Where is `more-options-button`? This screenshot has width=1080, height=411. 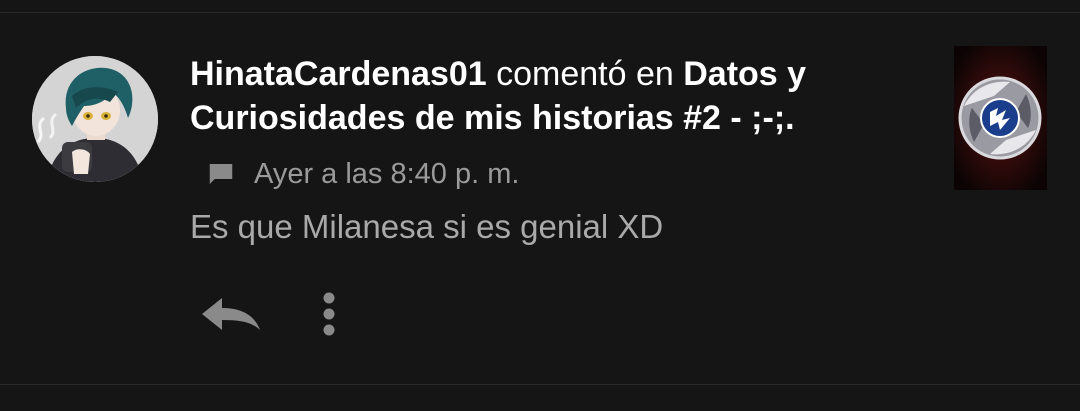
more-options-button is located at coordinates (329, 315).